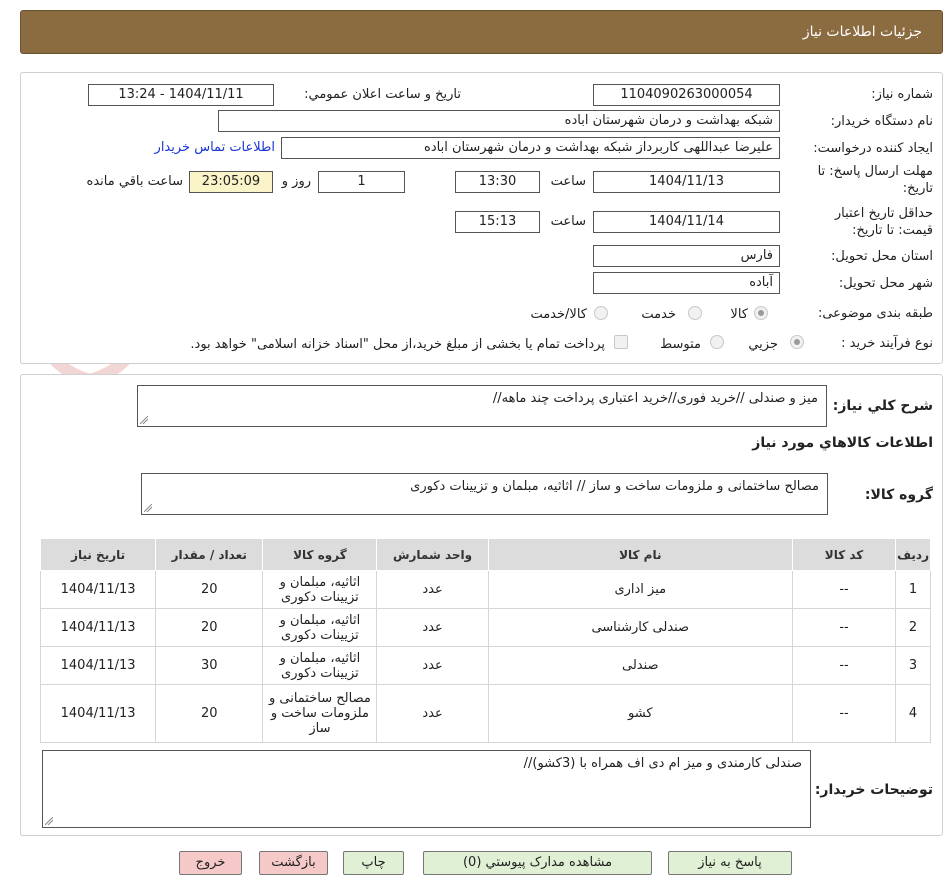  Describe the element at coordinates (640, 589) in the screenshot. I see `item-name: میز اداری` at that location.